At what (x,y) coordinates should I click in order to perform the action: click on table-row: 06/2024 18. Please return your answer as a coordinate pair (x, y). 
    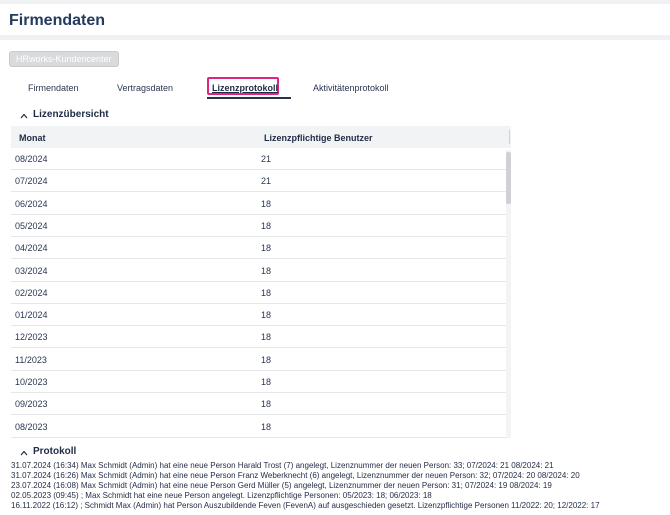
    Looking at the image, I should click on (259, 204).